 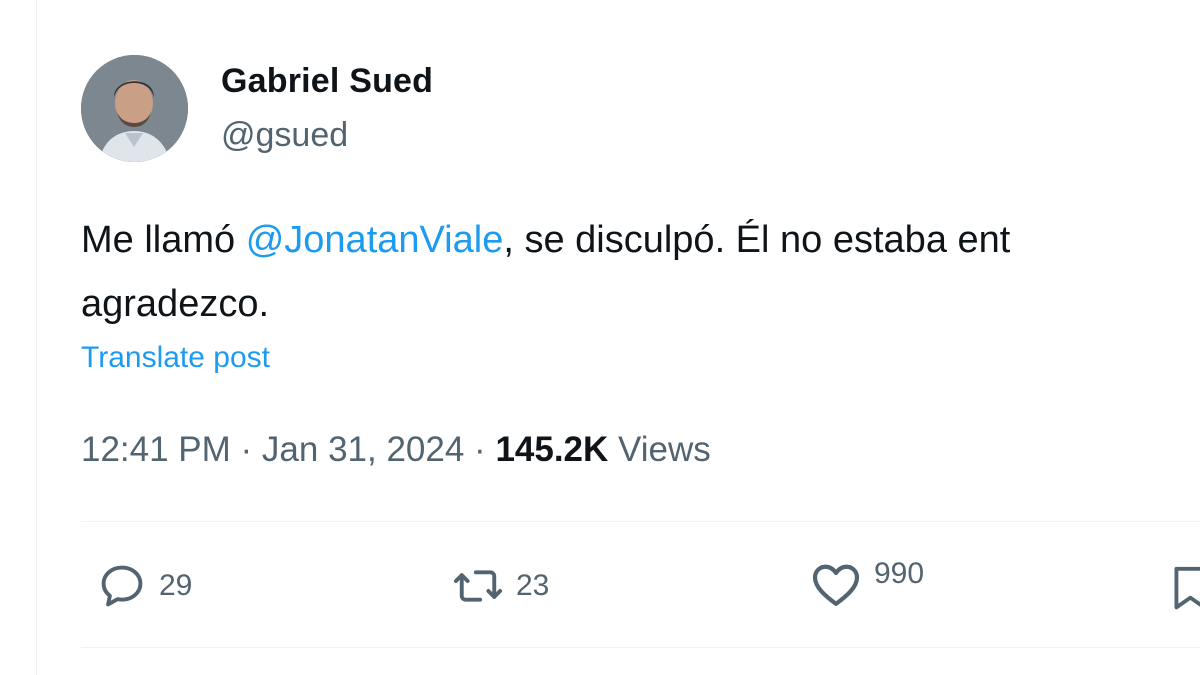 What do you see at coordinates (552, 449) in the screenshot?
I see `views-count: 145.2K` at bounding box center [552, 449].